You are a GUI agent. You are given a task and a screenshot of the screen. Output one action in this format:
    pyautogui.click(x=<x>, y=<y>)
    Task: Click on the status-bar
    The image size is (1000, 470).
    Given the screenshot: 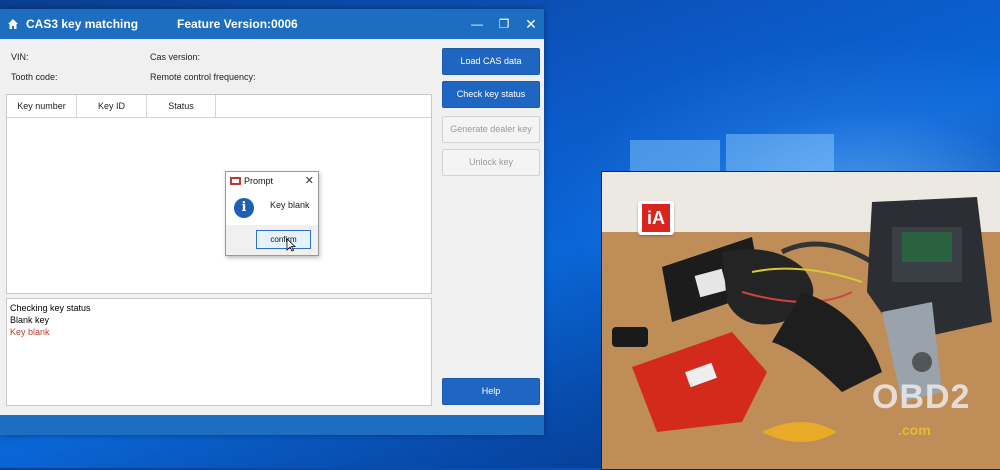 What is the action you would take?
    pyautogui.click(x=272, y=425)
    